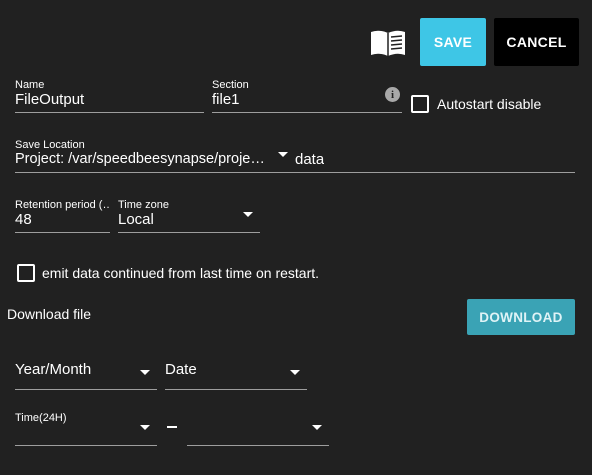 The width and height of the screenshot is (592, 475). Describe the element at coordinates (489, 104) in the screenshot. I see `autostart-disable-label: Autostart disable` at that location.